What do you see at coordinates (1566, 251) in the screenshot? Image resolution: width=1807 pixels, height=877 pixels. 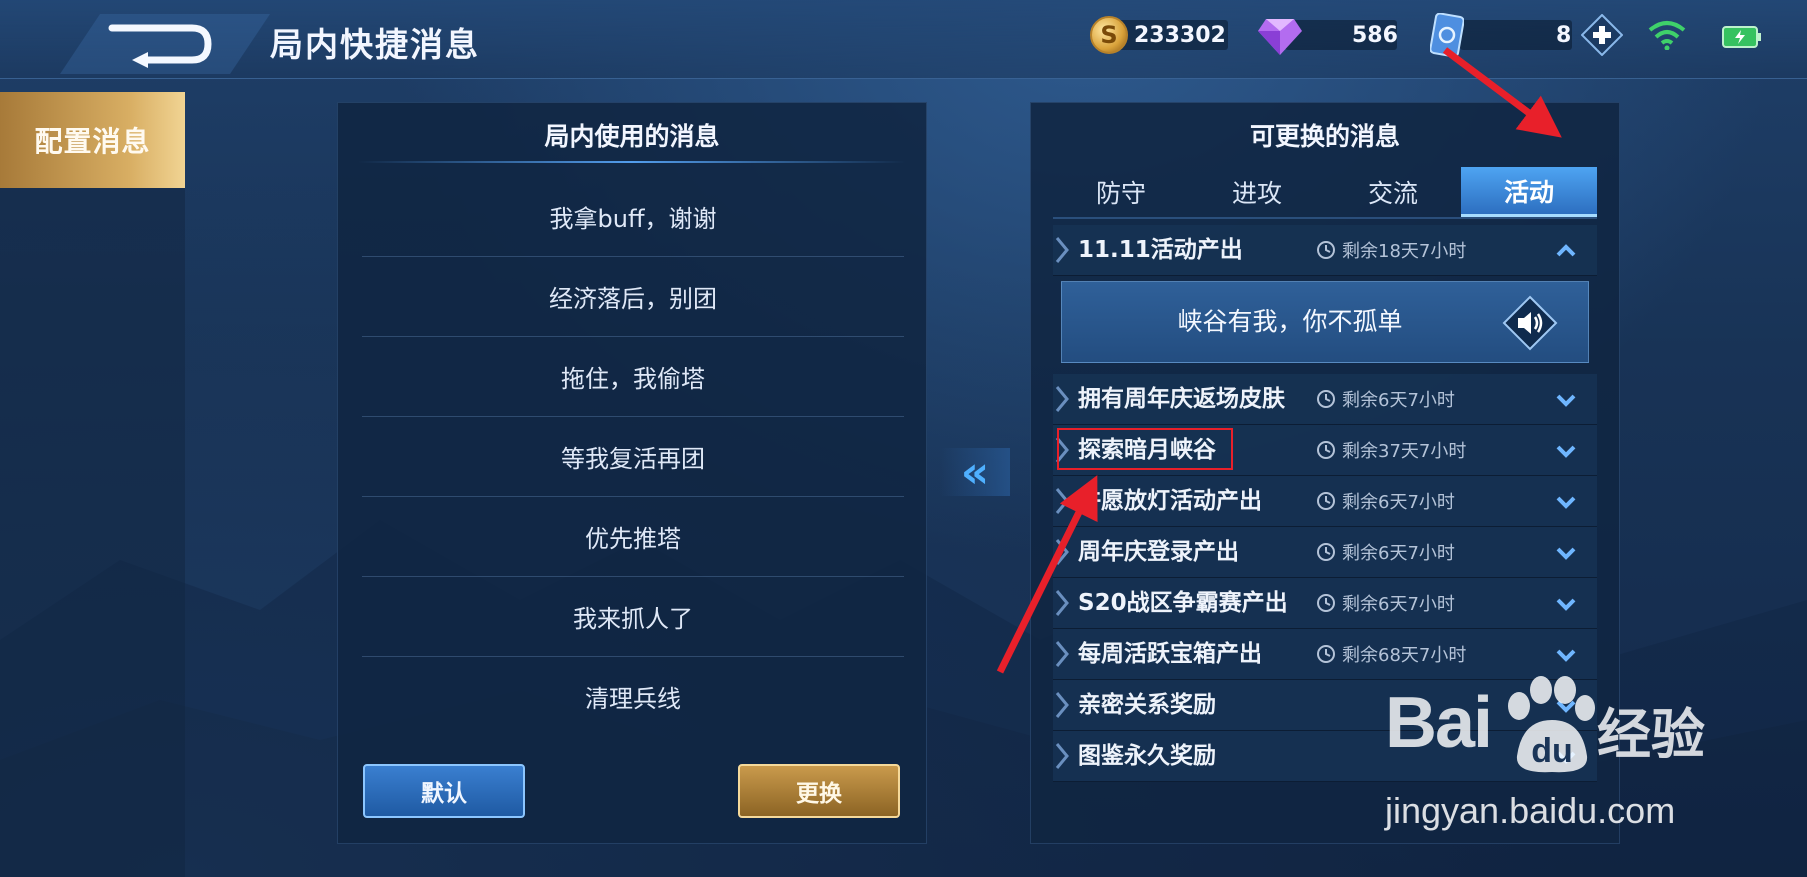 I see `chevron-up-icon` at bounding box center [1566, 251].